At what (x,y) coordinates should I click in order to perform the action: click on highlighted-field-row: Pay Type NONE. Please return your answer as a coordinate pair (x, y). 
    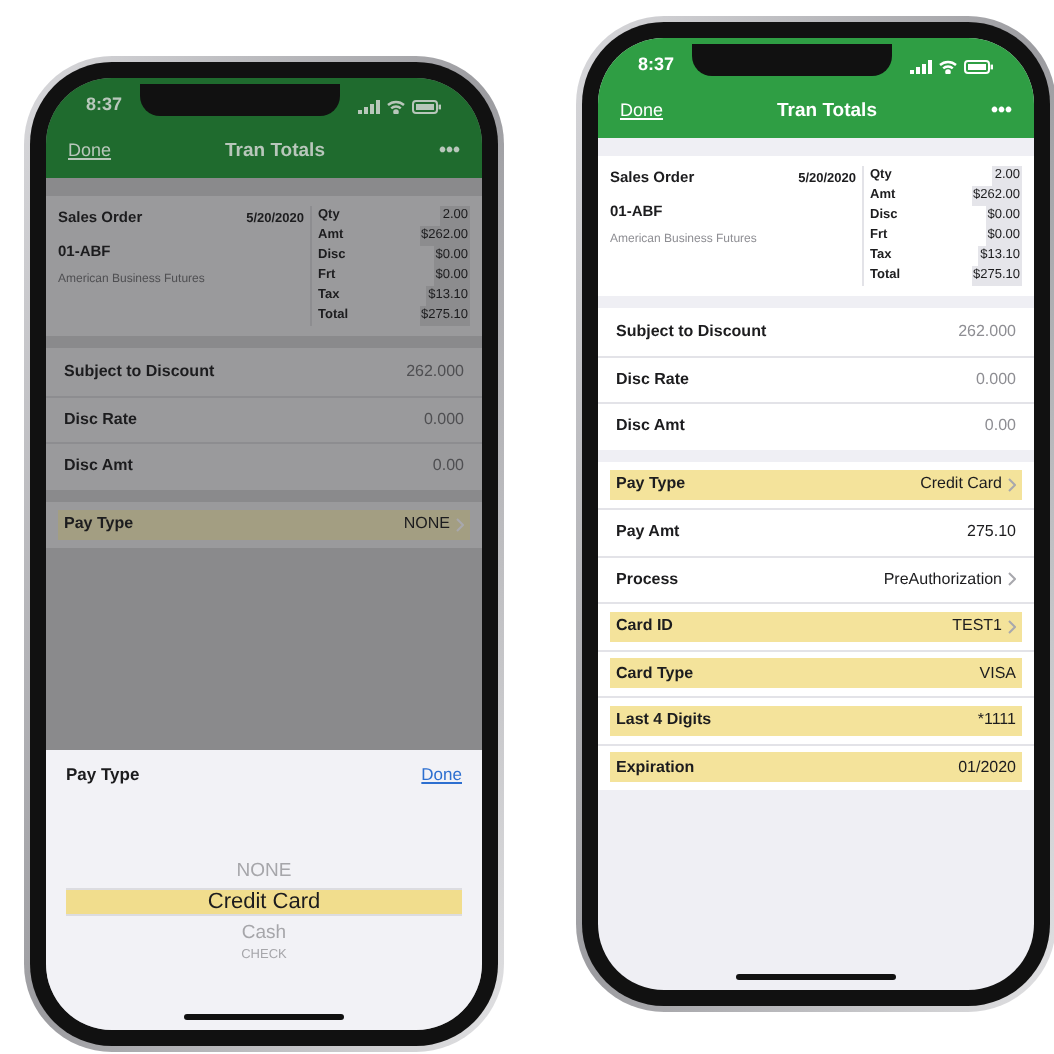
    Looking at the image, I should click on (264, 524).